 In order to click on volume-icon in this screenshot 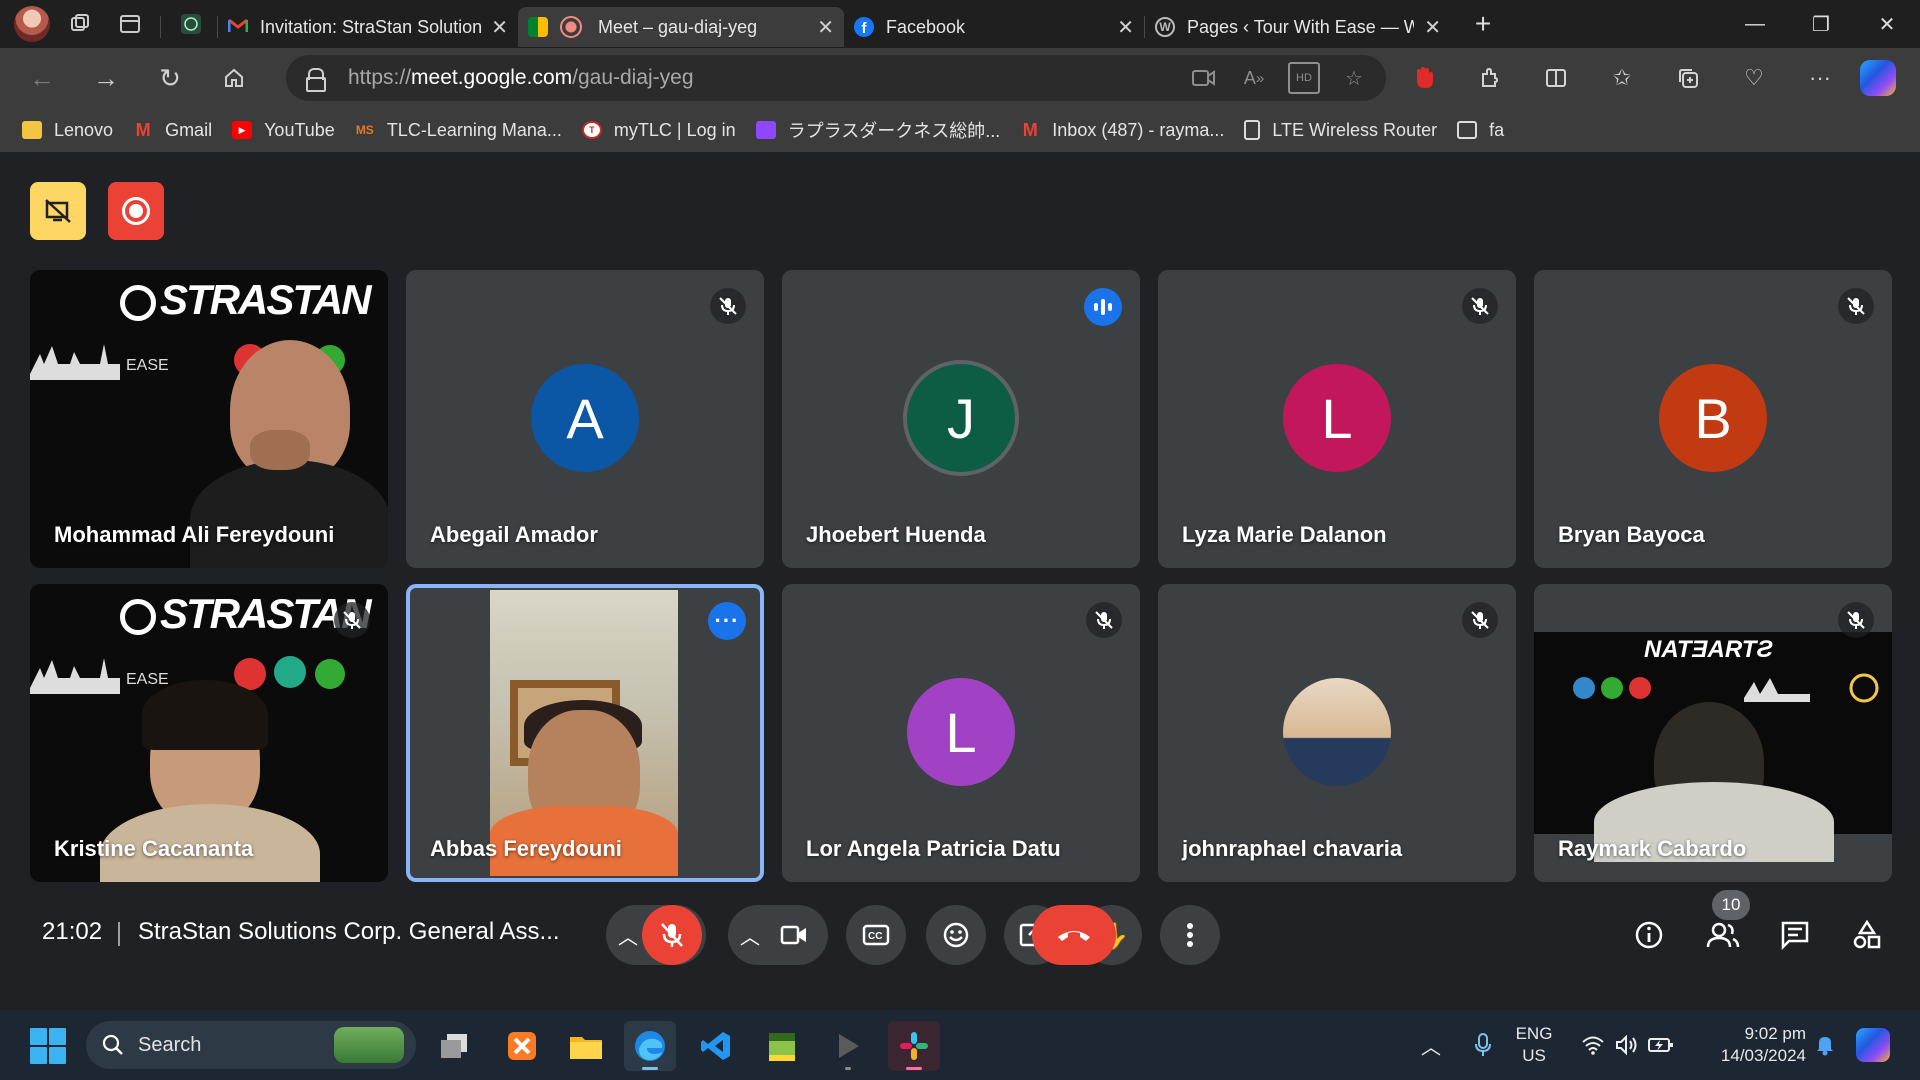, I will do `click(1627, 1045)`.